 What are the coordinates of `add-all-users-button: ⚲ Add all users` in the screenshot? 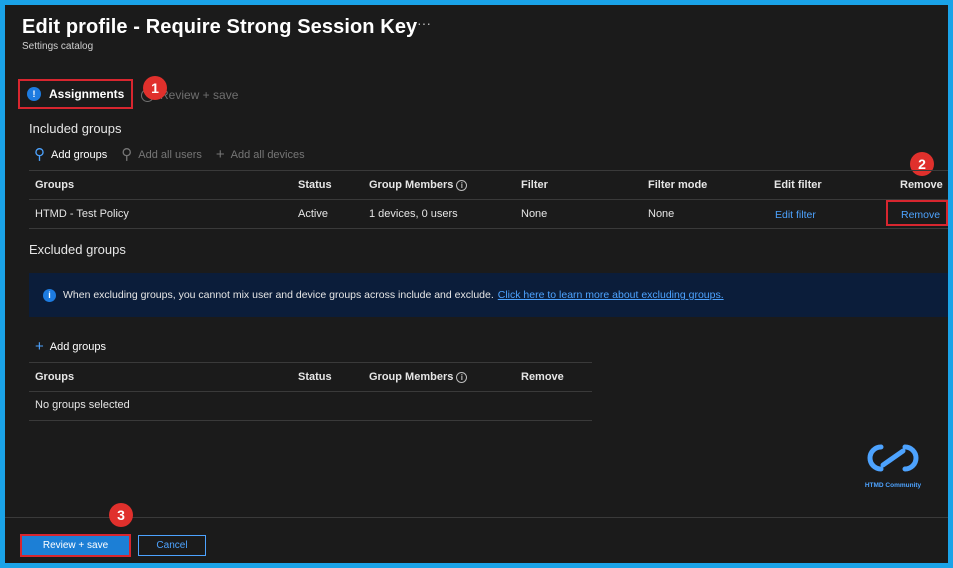 It's located at (161, 154).